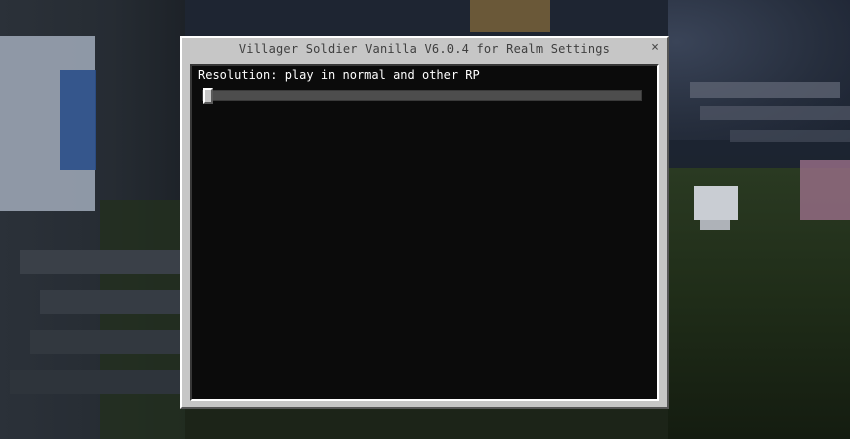  What do you see at coordinates (716, 203) in the screenshot?
I see `ghast-mob` at bounding box center [716, 203].